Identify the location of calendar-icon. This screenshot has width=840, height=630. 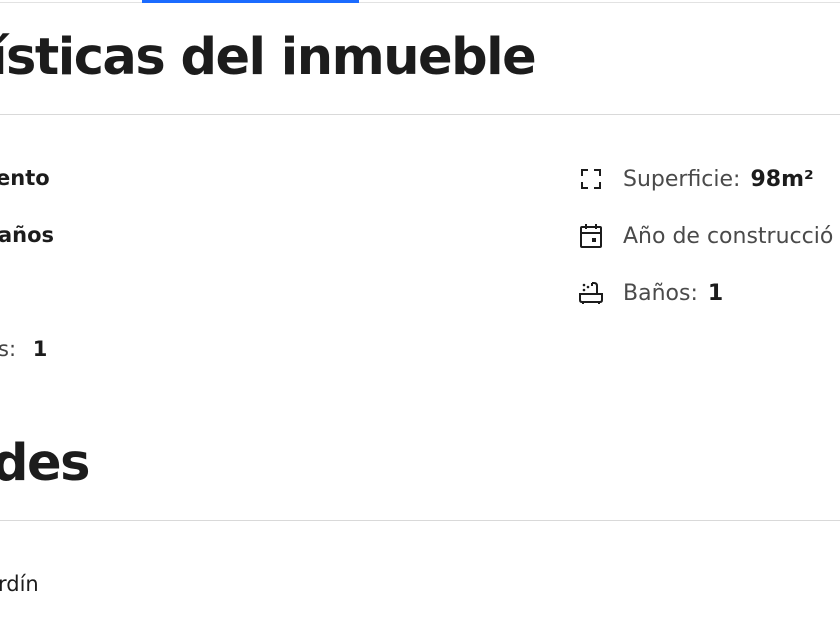
(591, 236).